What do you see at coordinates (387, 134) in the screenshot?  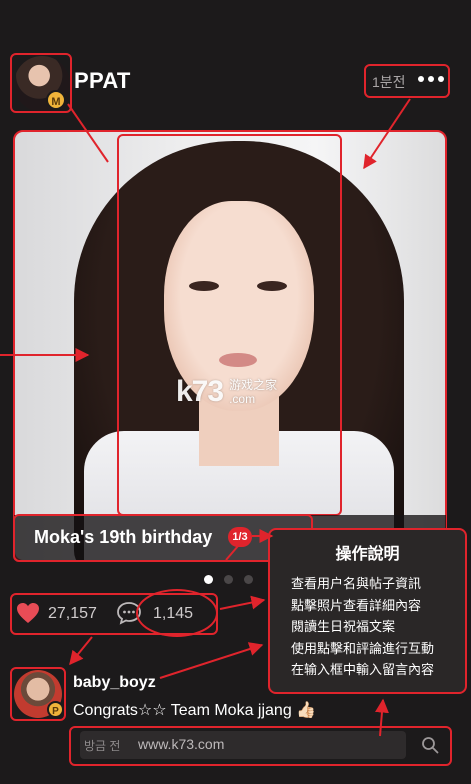 I see `arrow-time` at bounding box center [387, 134].